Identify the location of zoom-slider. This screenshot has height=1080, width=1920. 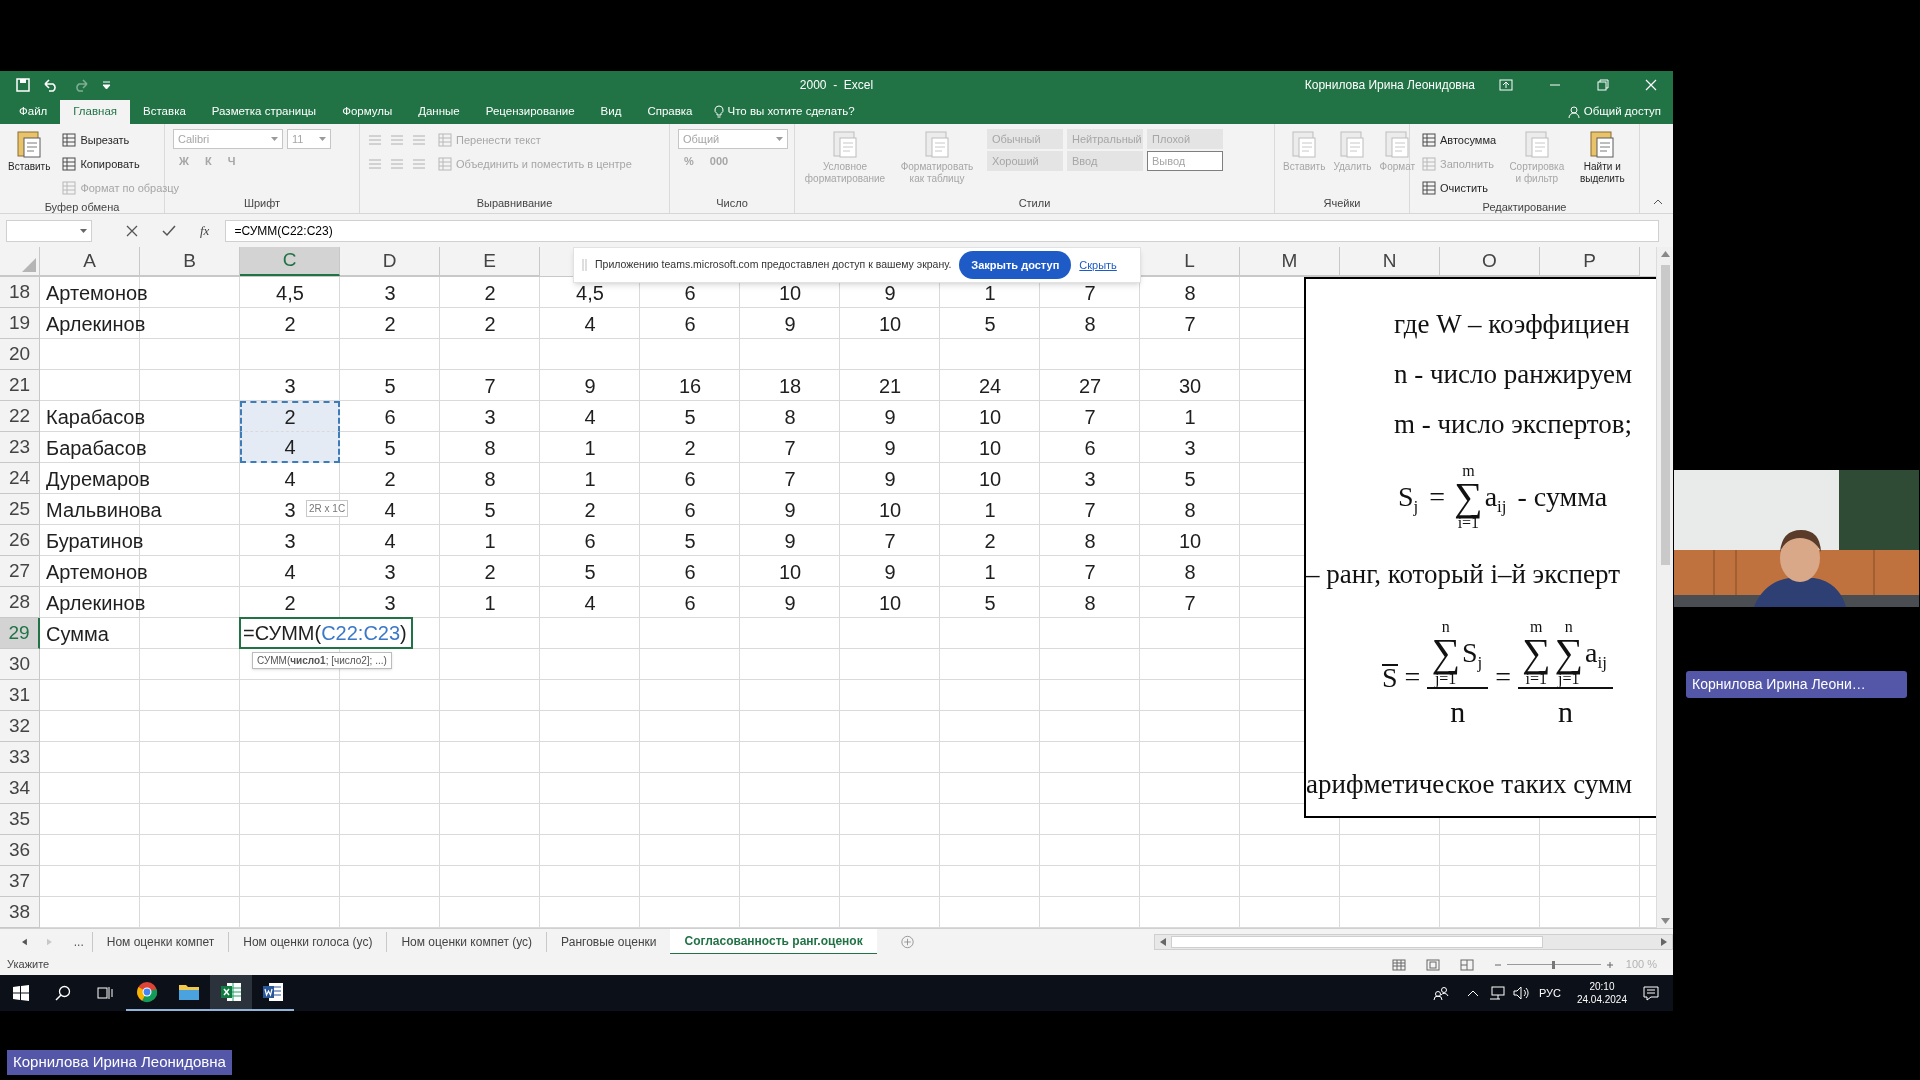
(1553, 964).